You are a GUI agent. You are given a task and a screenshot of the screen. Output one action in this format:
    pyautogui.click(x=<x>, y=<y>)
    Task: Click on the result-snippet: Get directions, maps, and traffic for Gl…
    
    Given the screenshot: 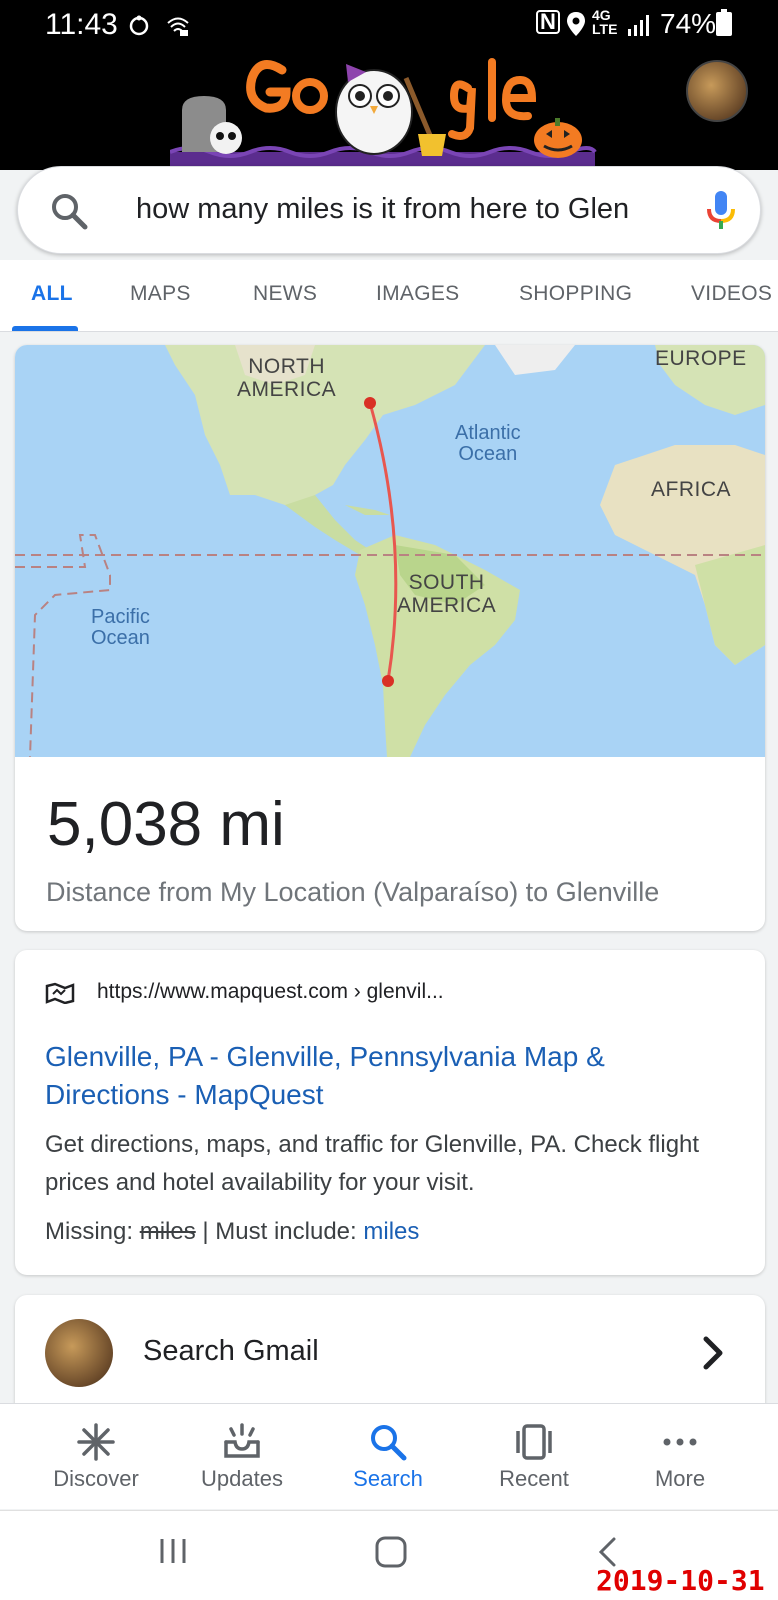 What is the action you would take?
    pyautogui.click(x=372, y=1163)
    